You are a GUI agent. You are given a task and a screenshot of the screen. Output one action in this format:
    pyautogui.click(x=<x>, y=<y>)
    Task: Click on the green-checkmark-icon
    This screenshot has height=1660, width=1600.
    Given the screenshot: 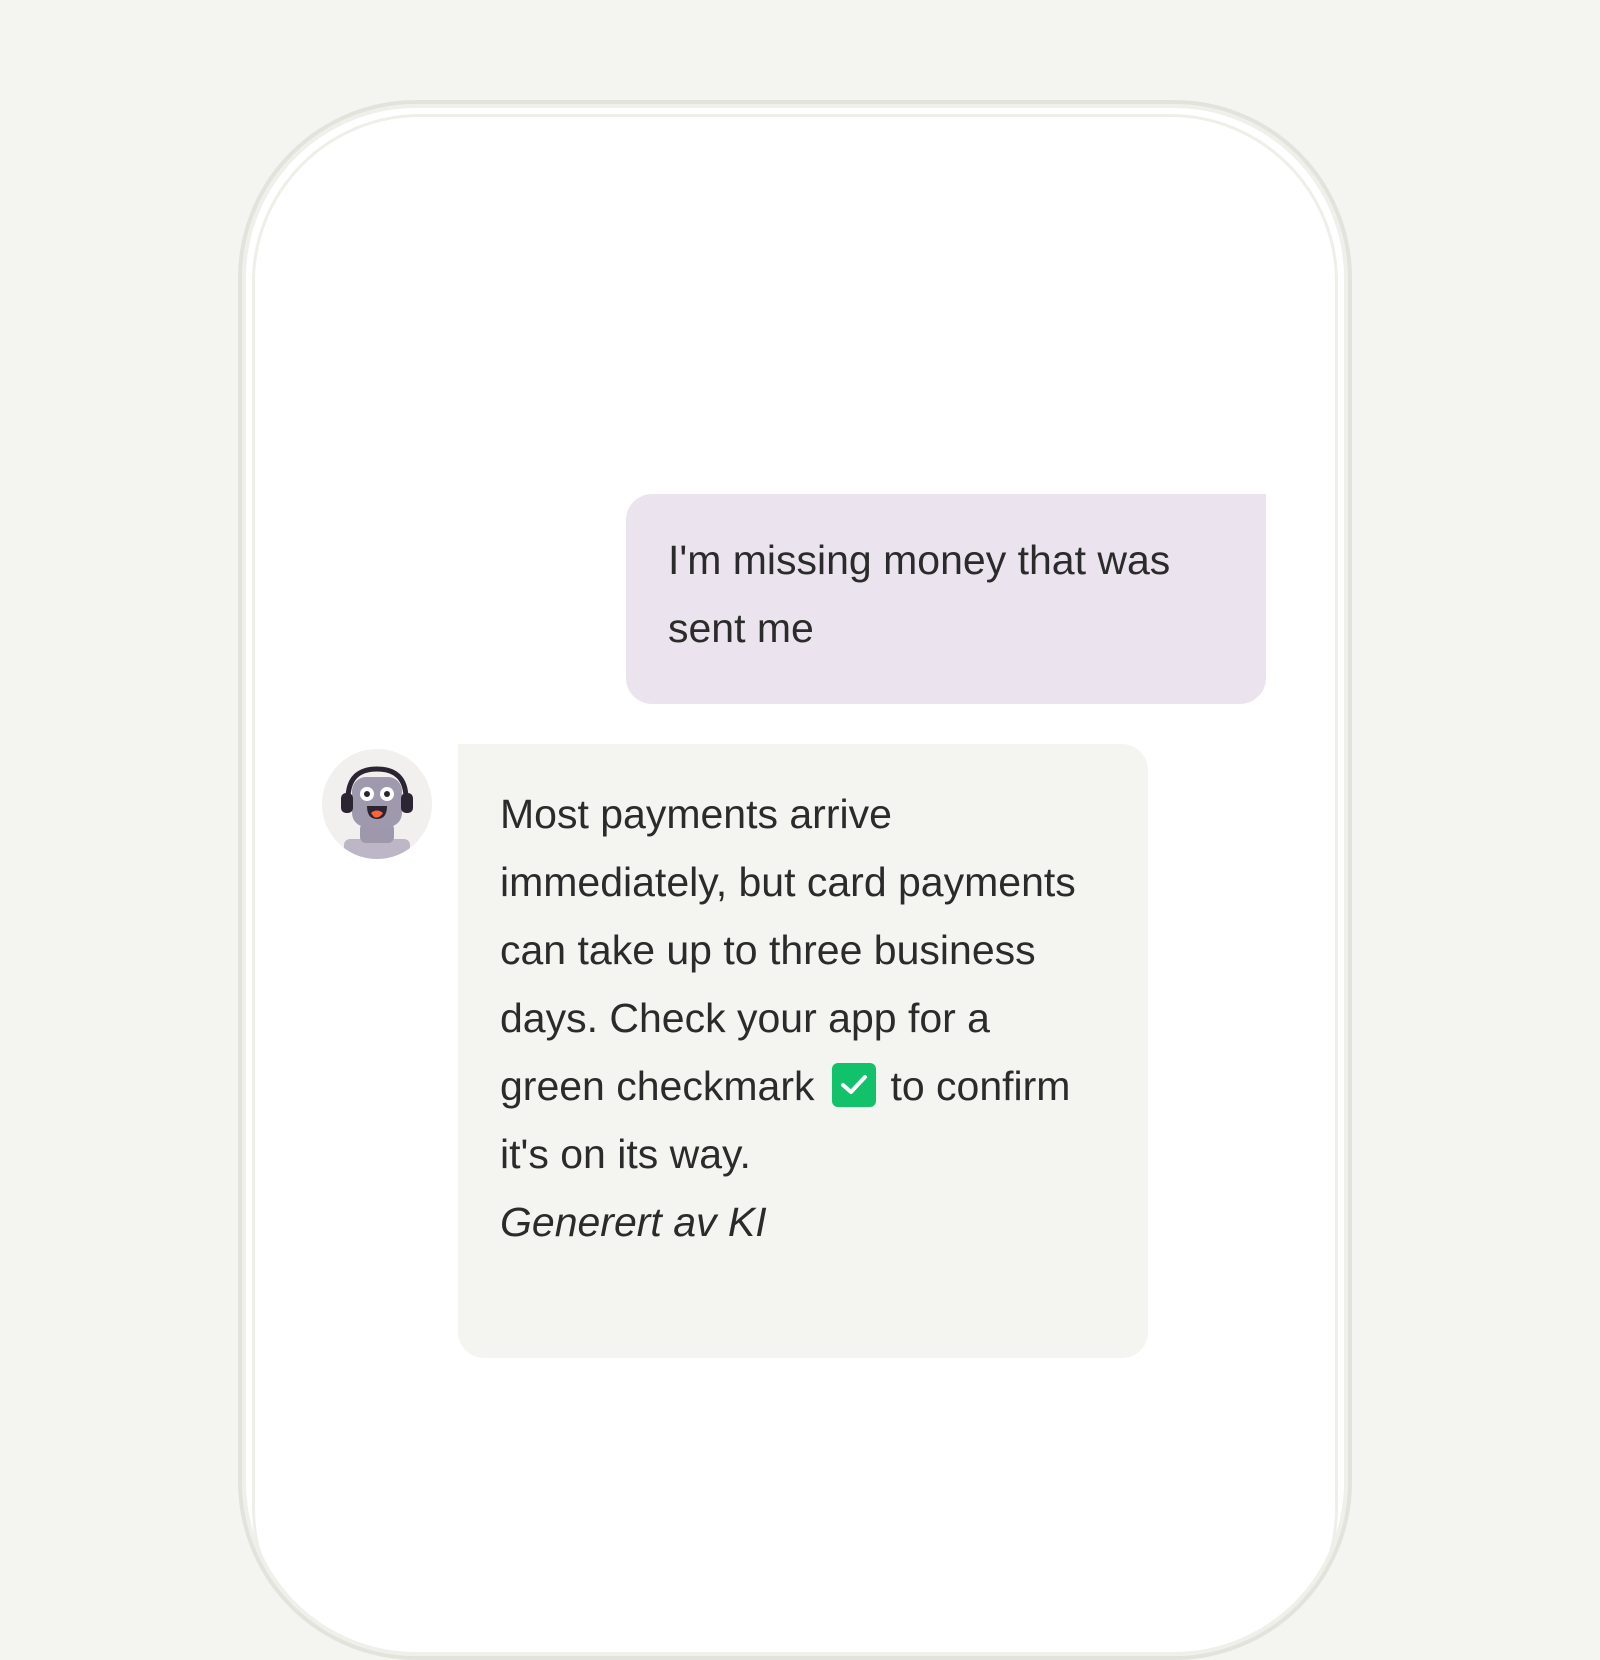 What is the action you would take?
    pyautogui.click(x=854, y=1085)
    